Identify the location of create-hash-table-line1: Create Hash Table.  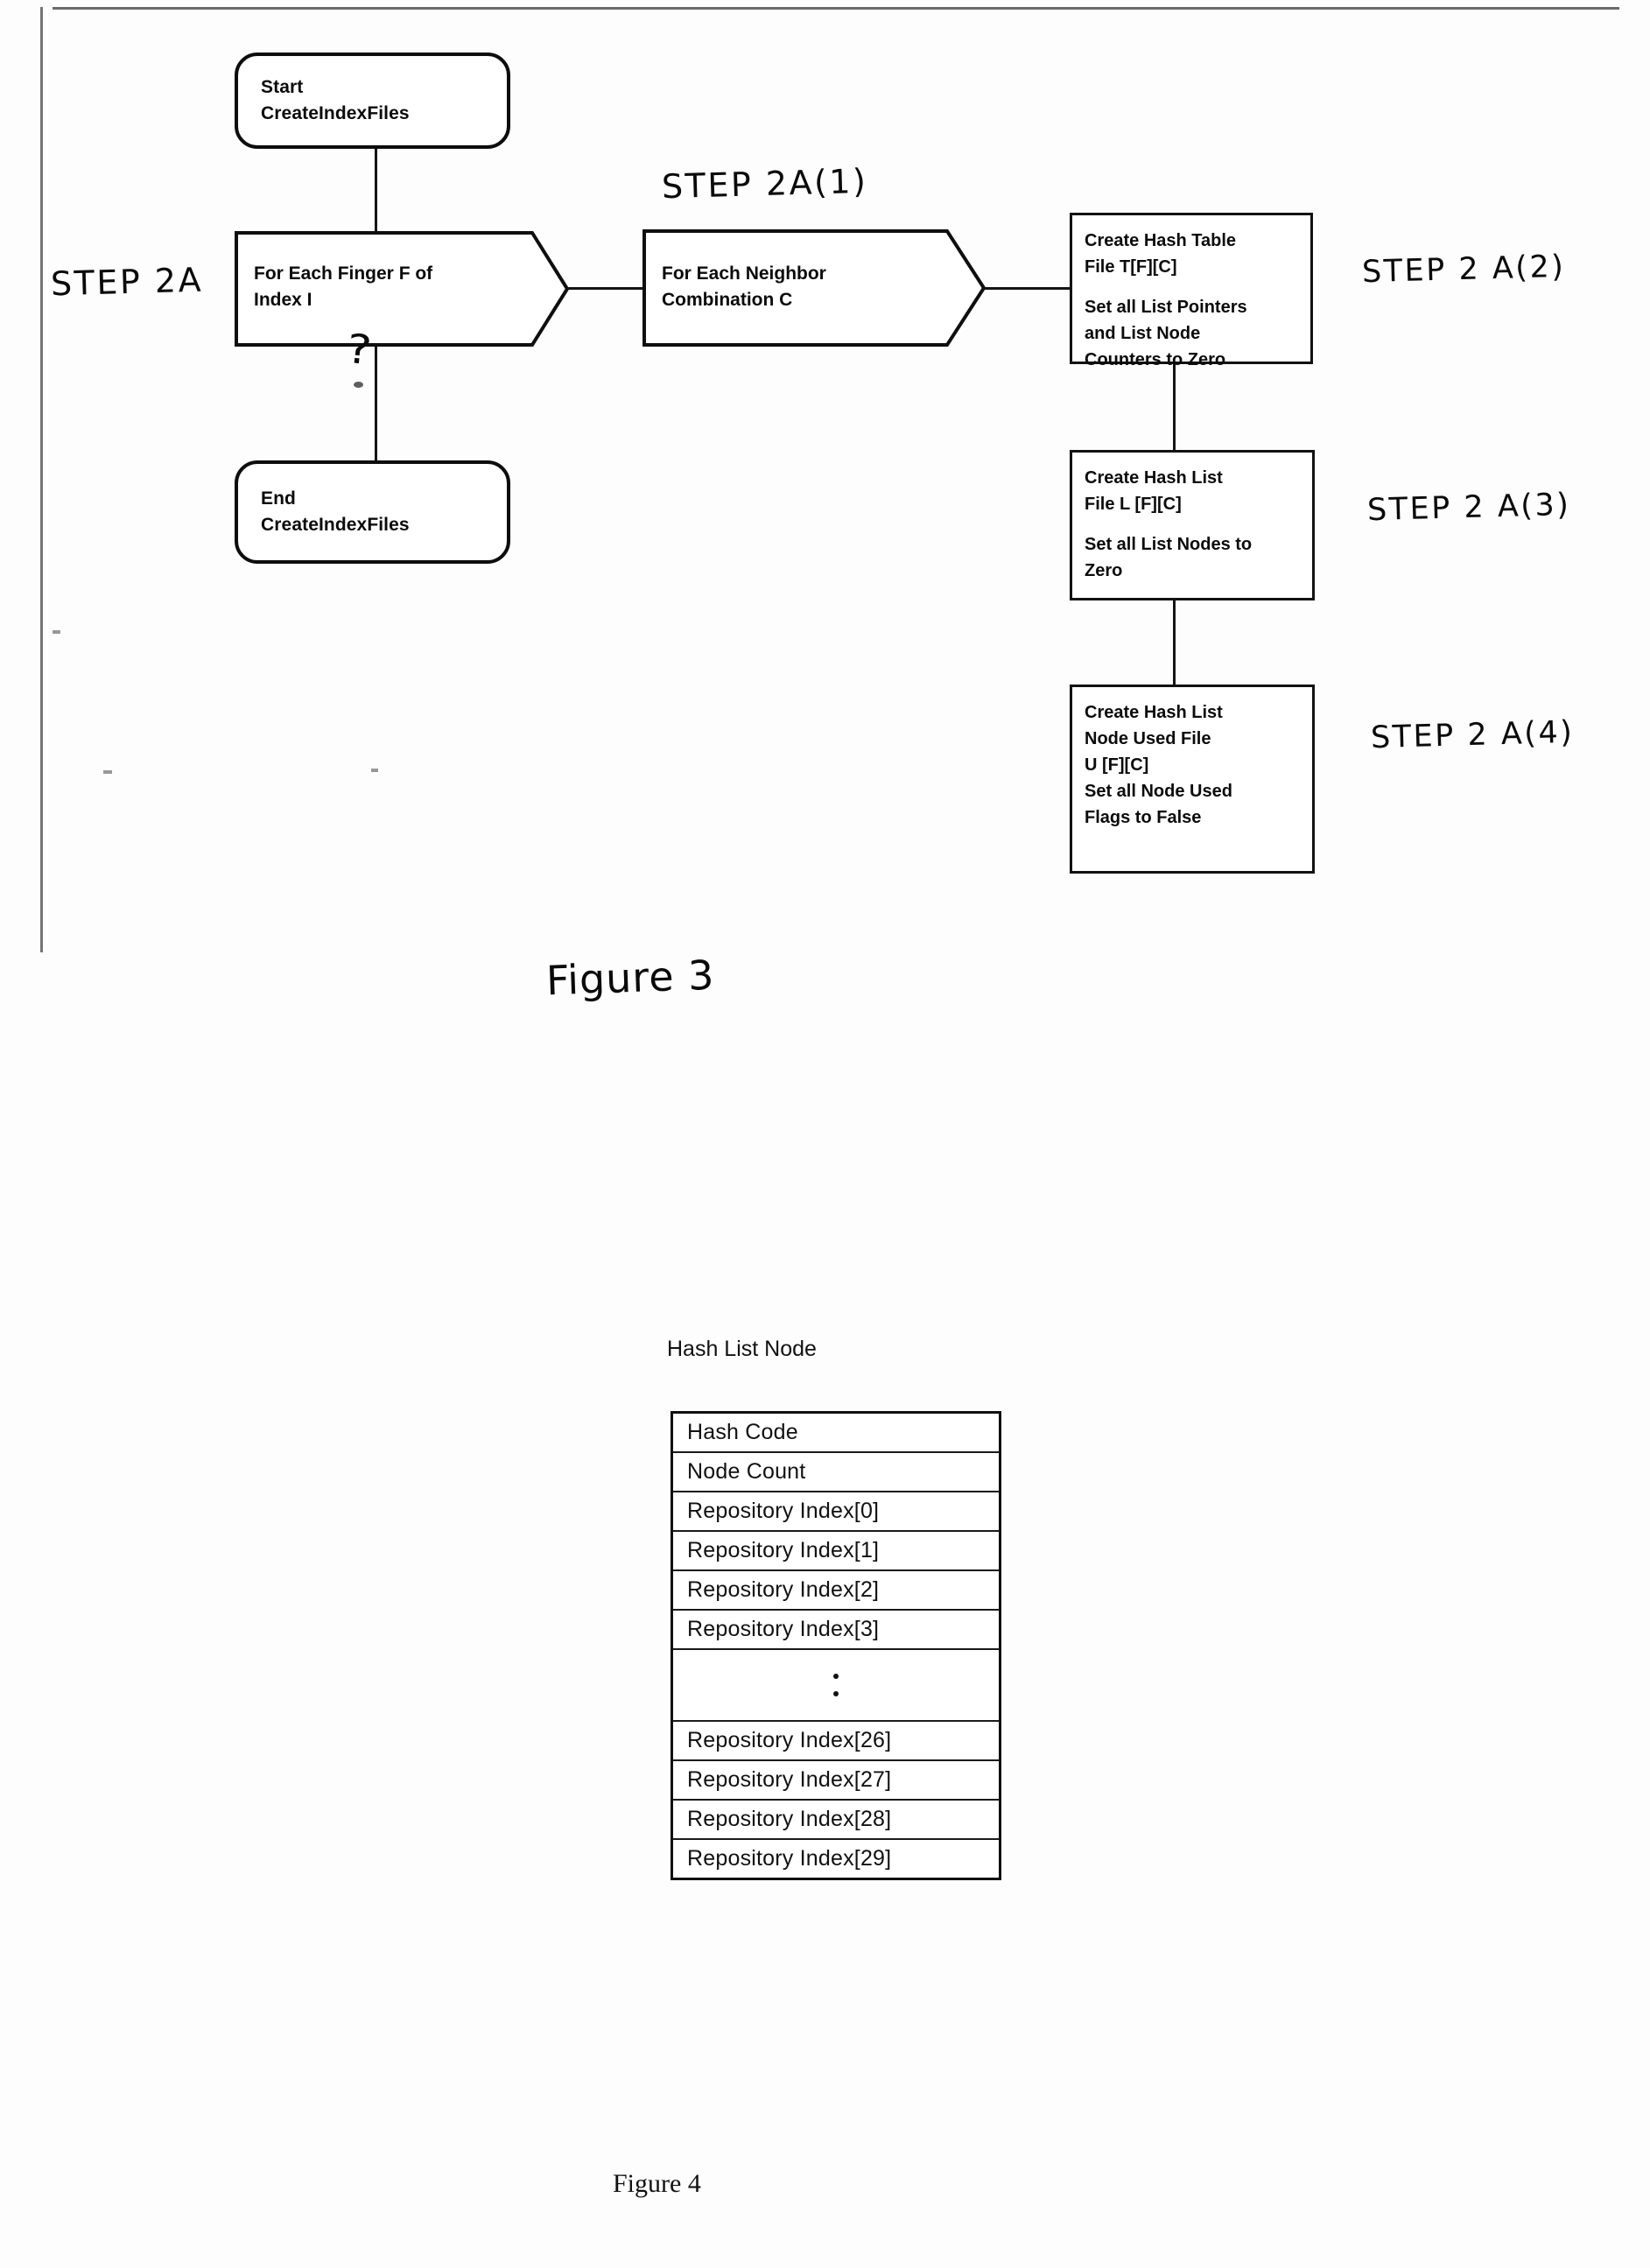
(1161, 240).